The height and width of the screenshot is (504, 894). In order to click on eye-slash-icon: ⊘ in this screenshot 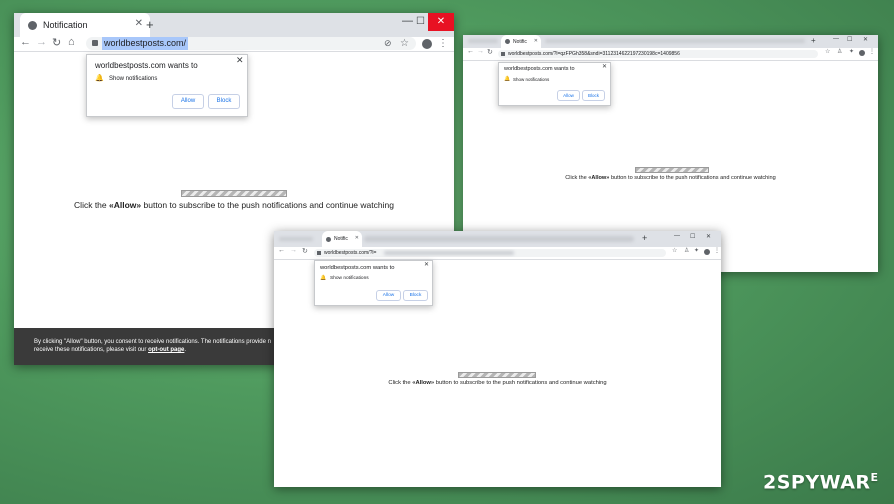, I will do `click(388, 43)`.